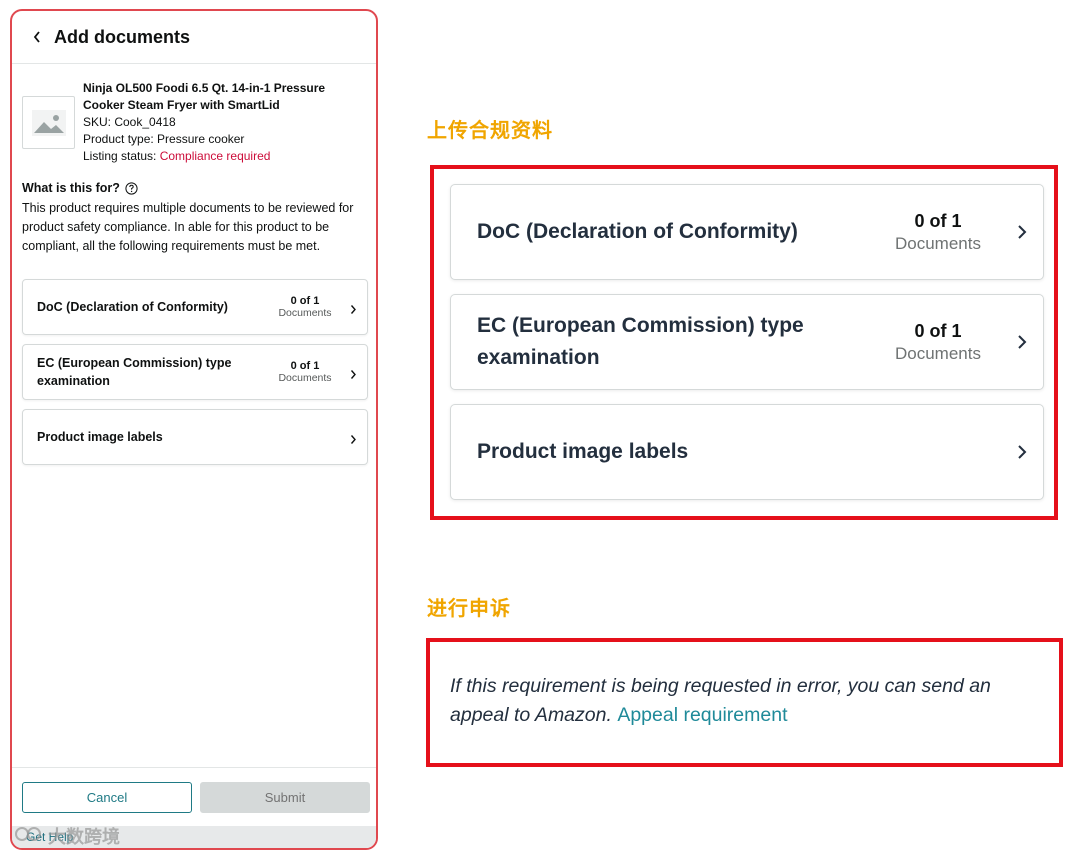 This screenshot has width=1080, height=857. Describe the element at coordinates (285, 797) in the screenshot. I see `submit-button: Submit` at that location.